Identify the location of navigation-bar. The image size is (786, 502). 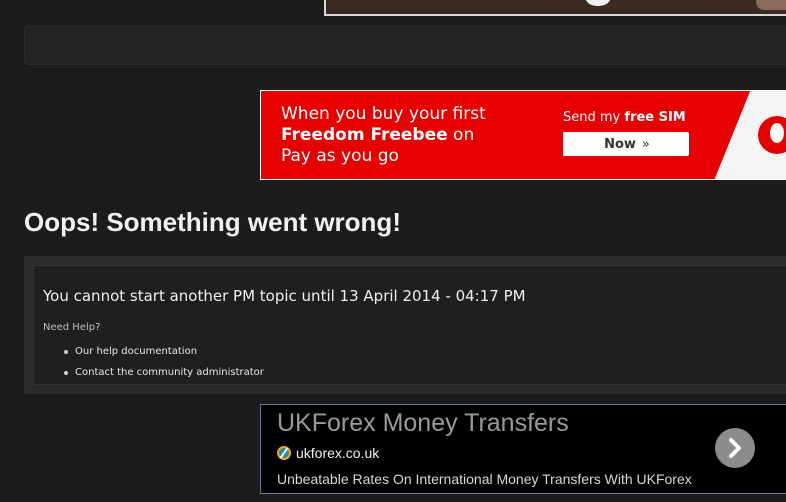
(405, 45).